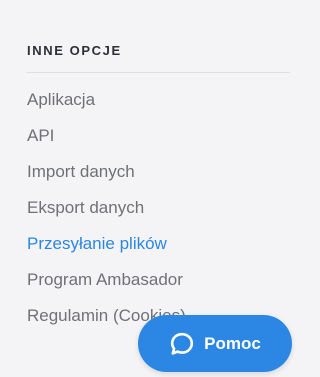 This screenshot has height=377, width=320. What do you see at coordinates (106, 286) in the screenshot?
I see `menu-item-program-ambasador: Program Ambasador` at bounding box center [106, 286].